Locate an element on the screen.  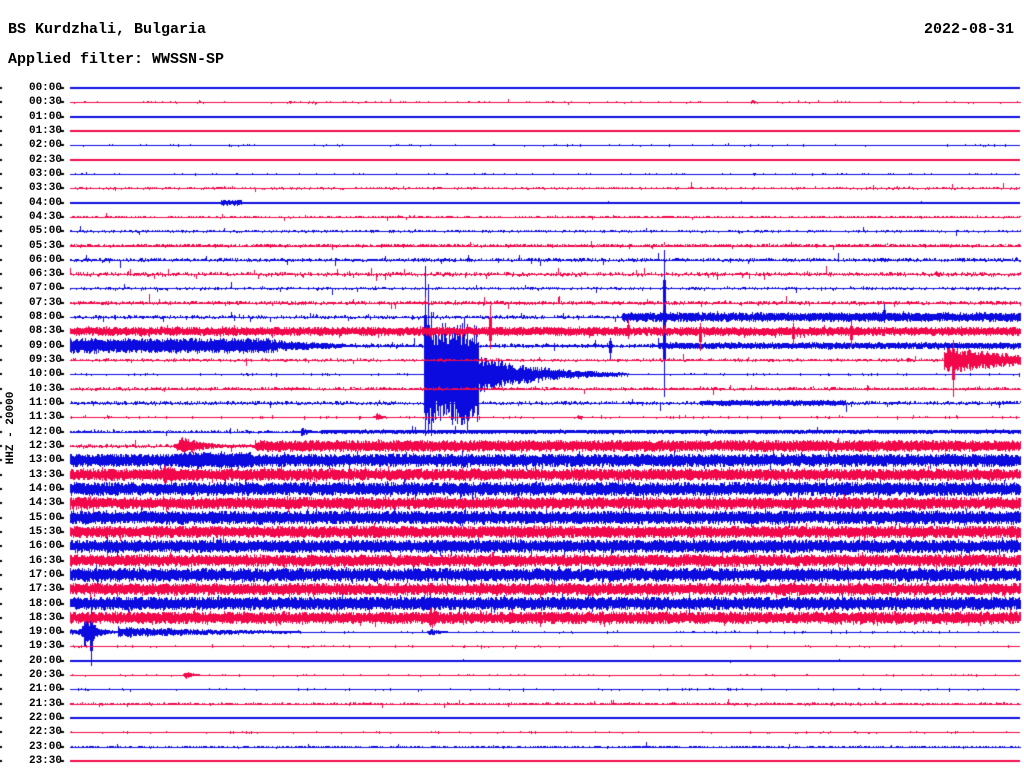
time-label: 15:00 is located at coordinates (45, 517).